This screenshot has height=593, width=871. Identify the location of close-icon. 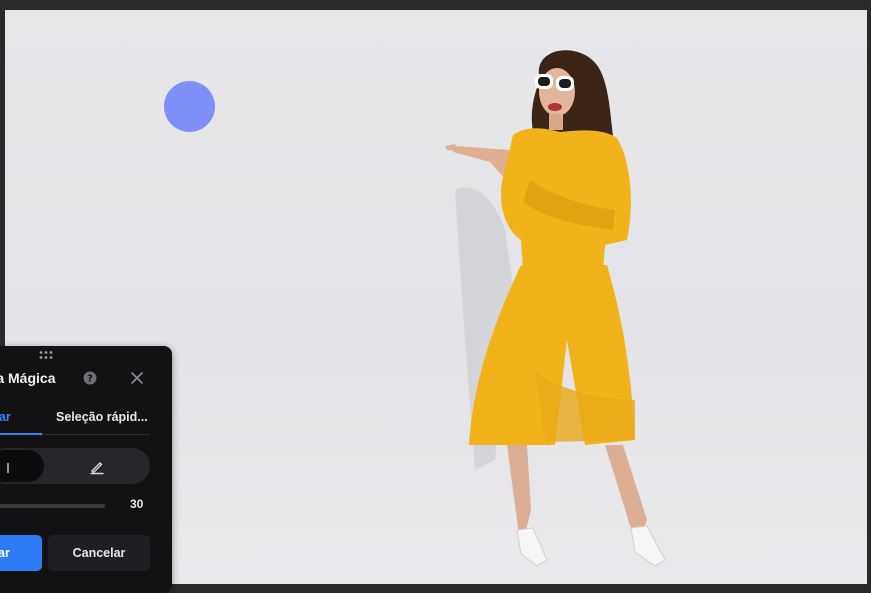
(137, 378).